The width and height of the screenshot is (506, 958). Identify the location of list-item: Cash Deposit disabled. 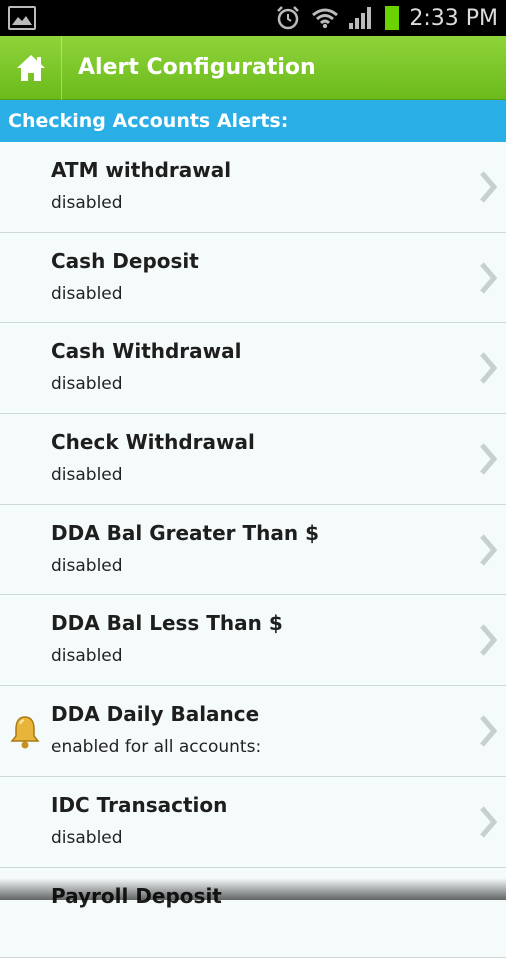
(253, 278).